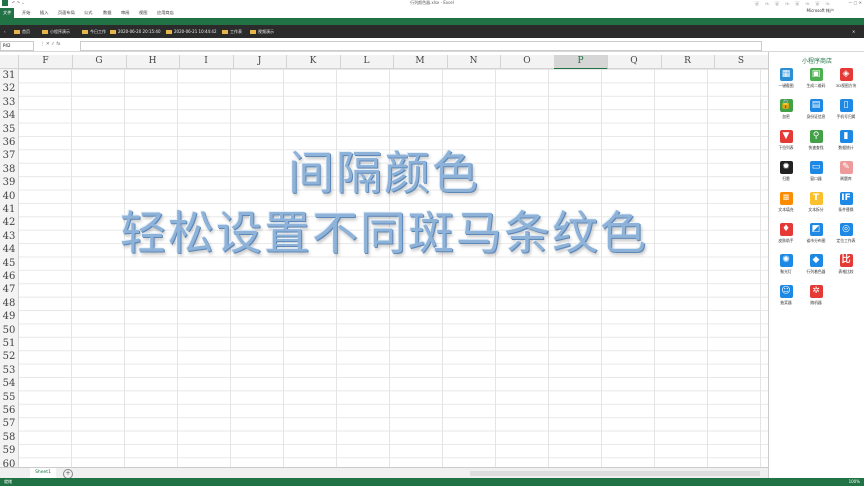 The height and width of the screenshot is (486, 864). Describe the element at coordinates (44, 13) in the screenshot. I see `tab-insert: 插入` at that location.